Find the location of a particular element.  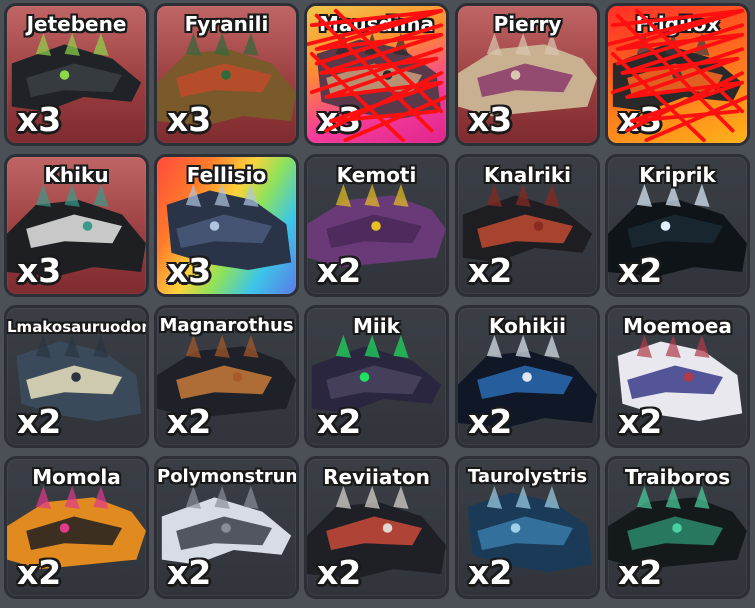

creature-card: Magnarothus x2 is located at coordinates (226, 376).